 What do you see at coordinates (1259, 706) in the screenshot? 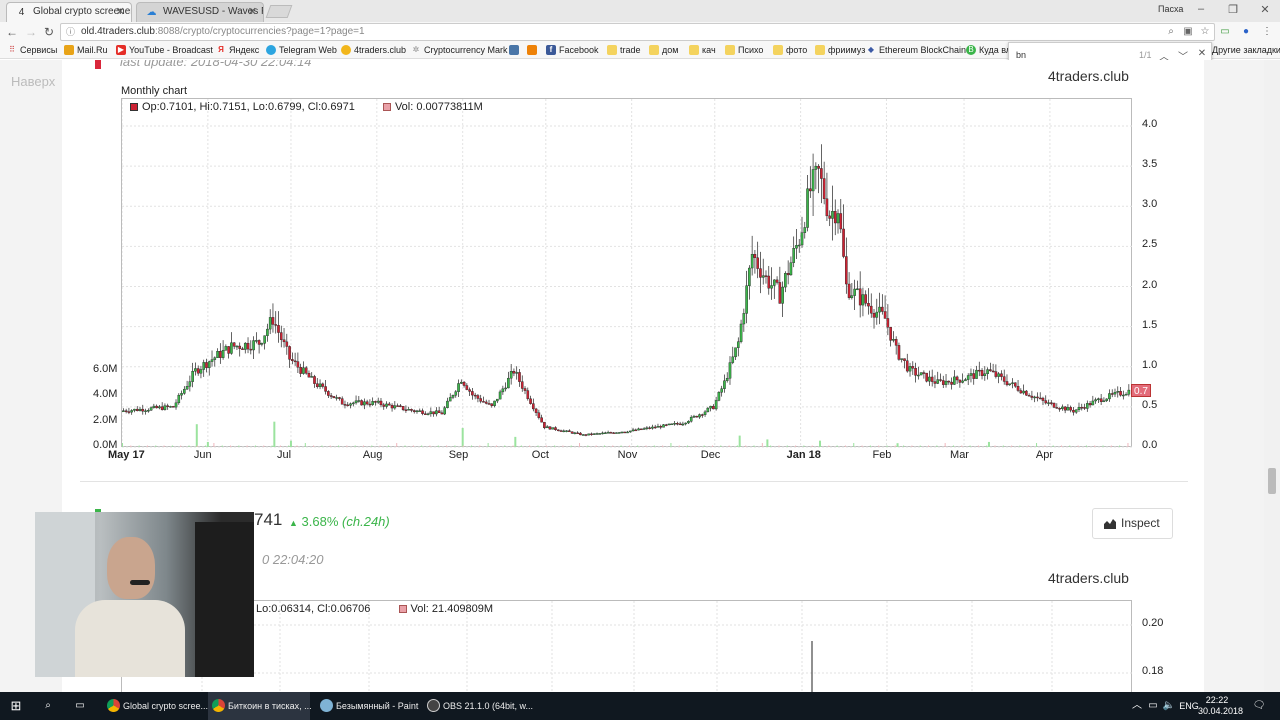
I see `notifications-icon: 🗨` at bounding box center [1259, 706].